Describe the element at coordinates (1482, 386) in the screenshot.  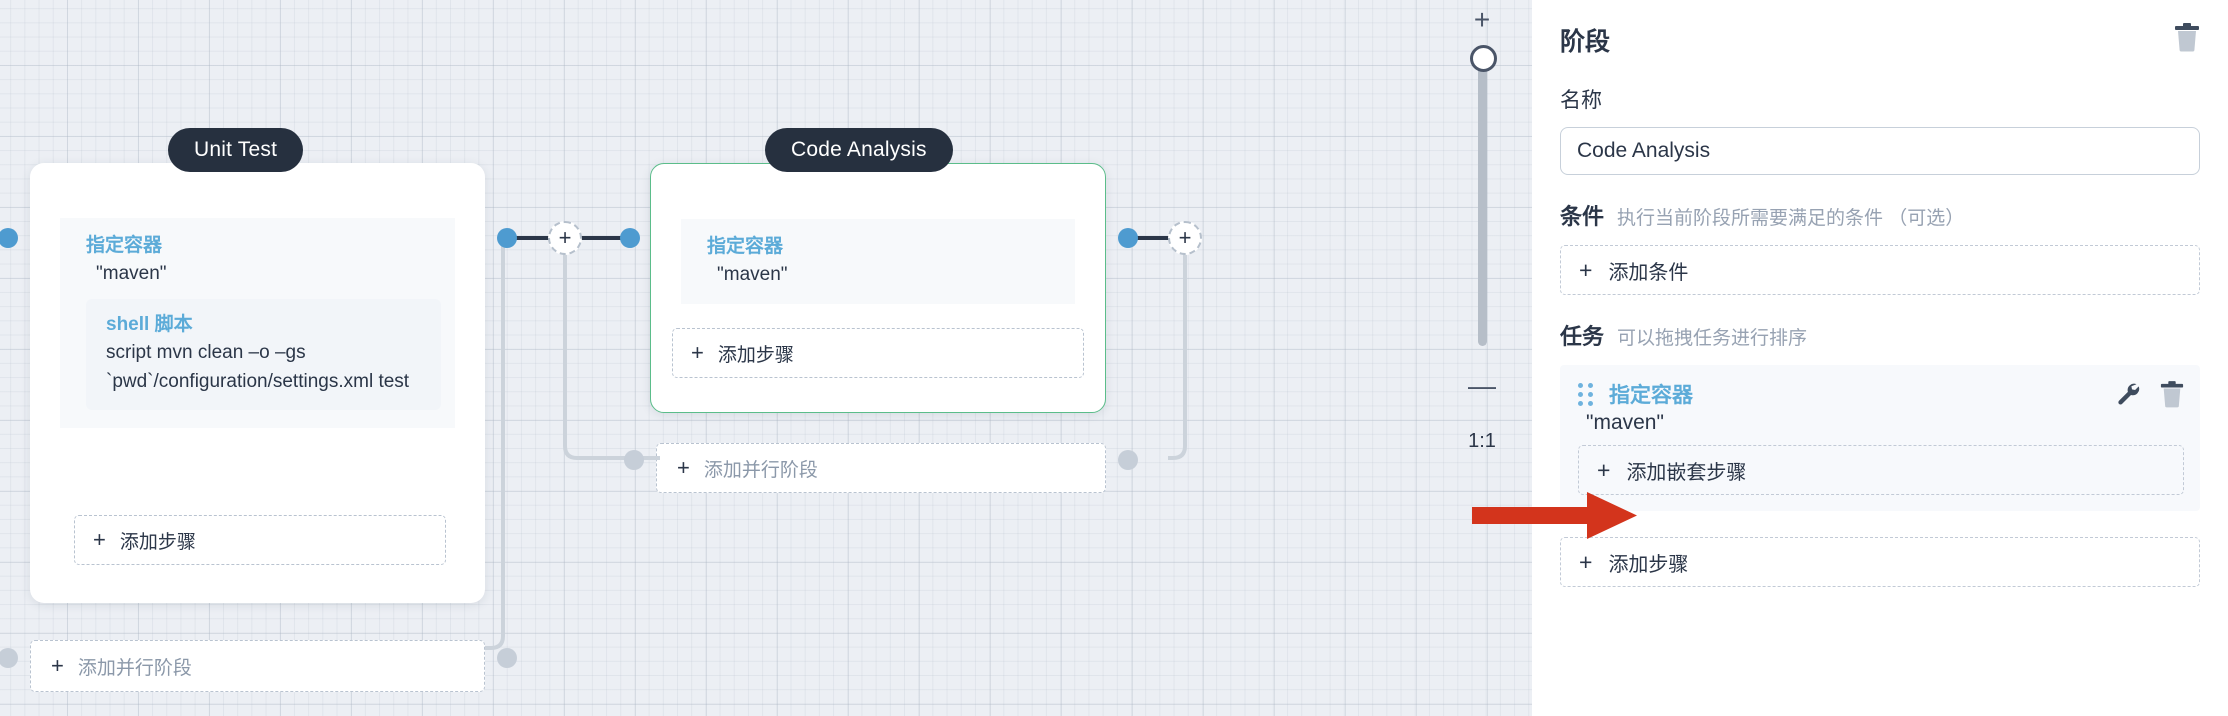
I see `zoom-out-button: —` at that location.